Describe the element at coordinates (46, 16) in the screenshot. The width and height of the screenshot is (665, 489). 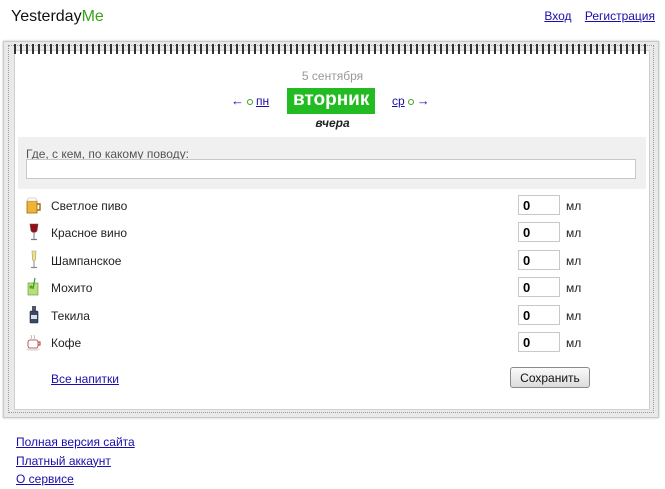
I see `logo-text-yesterday: Yesterday` at that location.